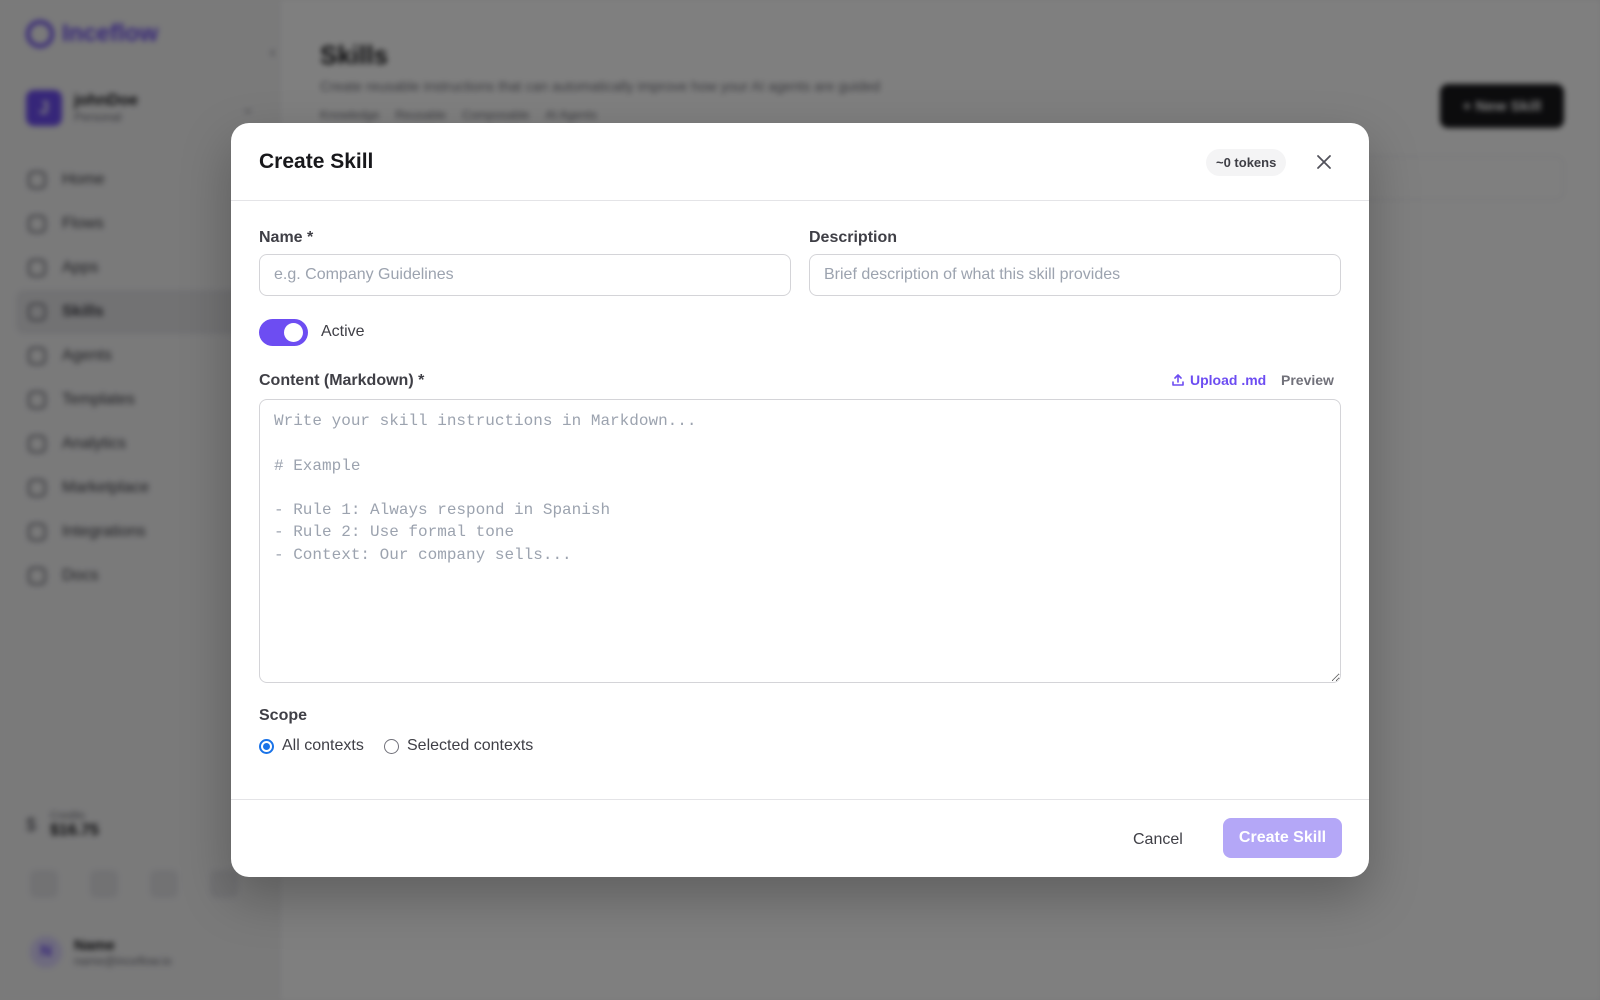 This screenshot has width=1600, height=1000. Describe the element at coordinates (525, 275) in the screenshot. I see `name-input` at that location.